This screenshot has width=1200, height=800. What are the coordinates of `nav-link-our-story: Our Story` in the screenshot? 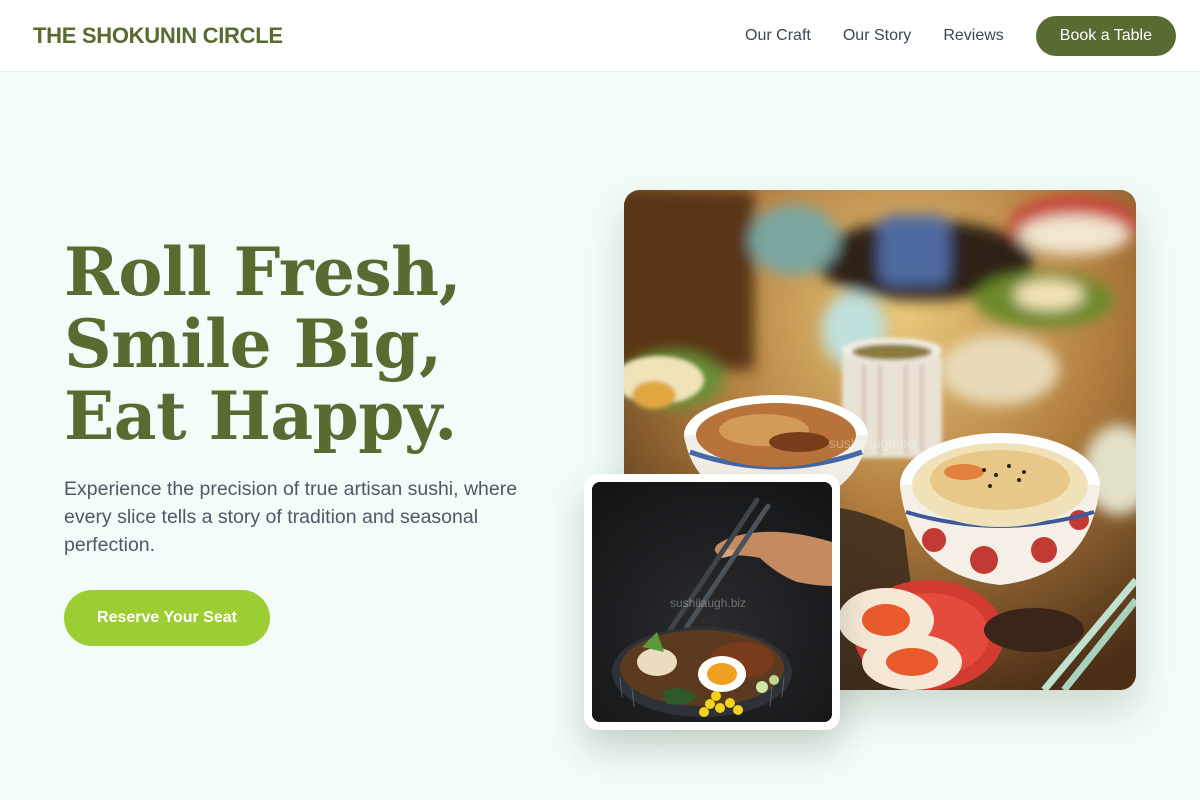 It's located at (877, 36).